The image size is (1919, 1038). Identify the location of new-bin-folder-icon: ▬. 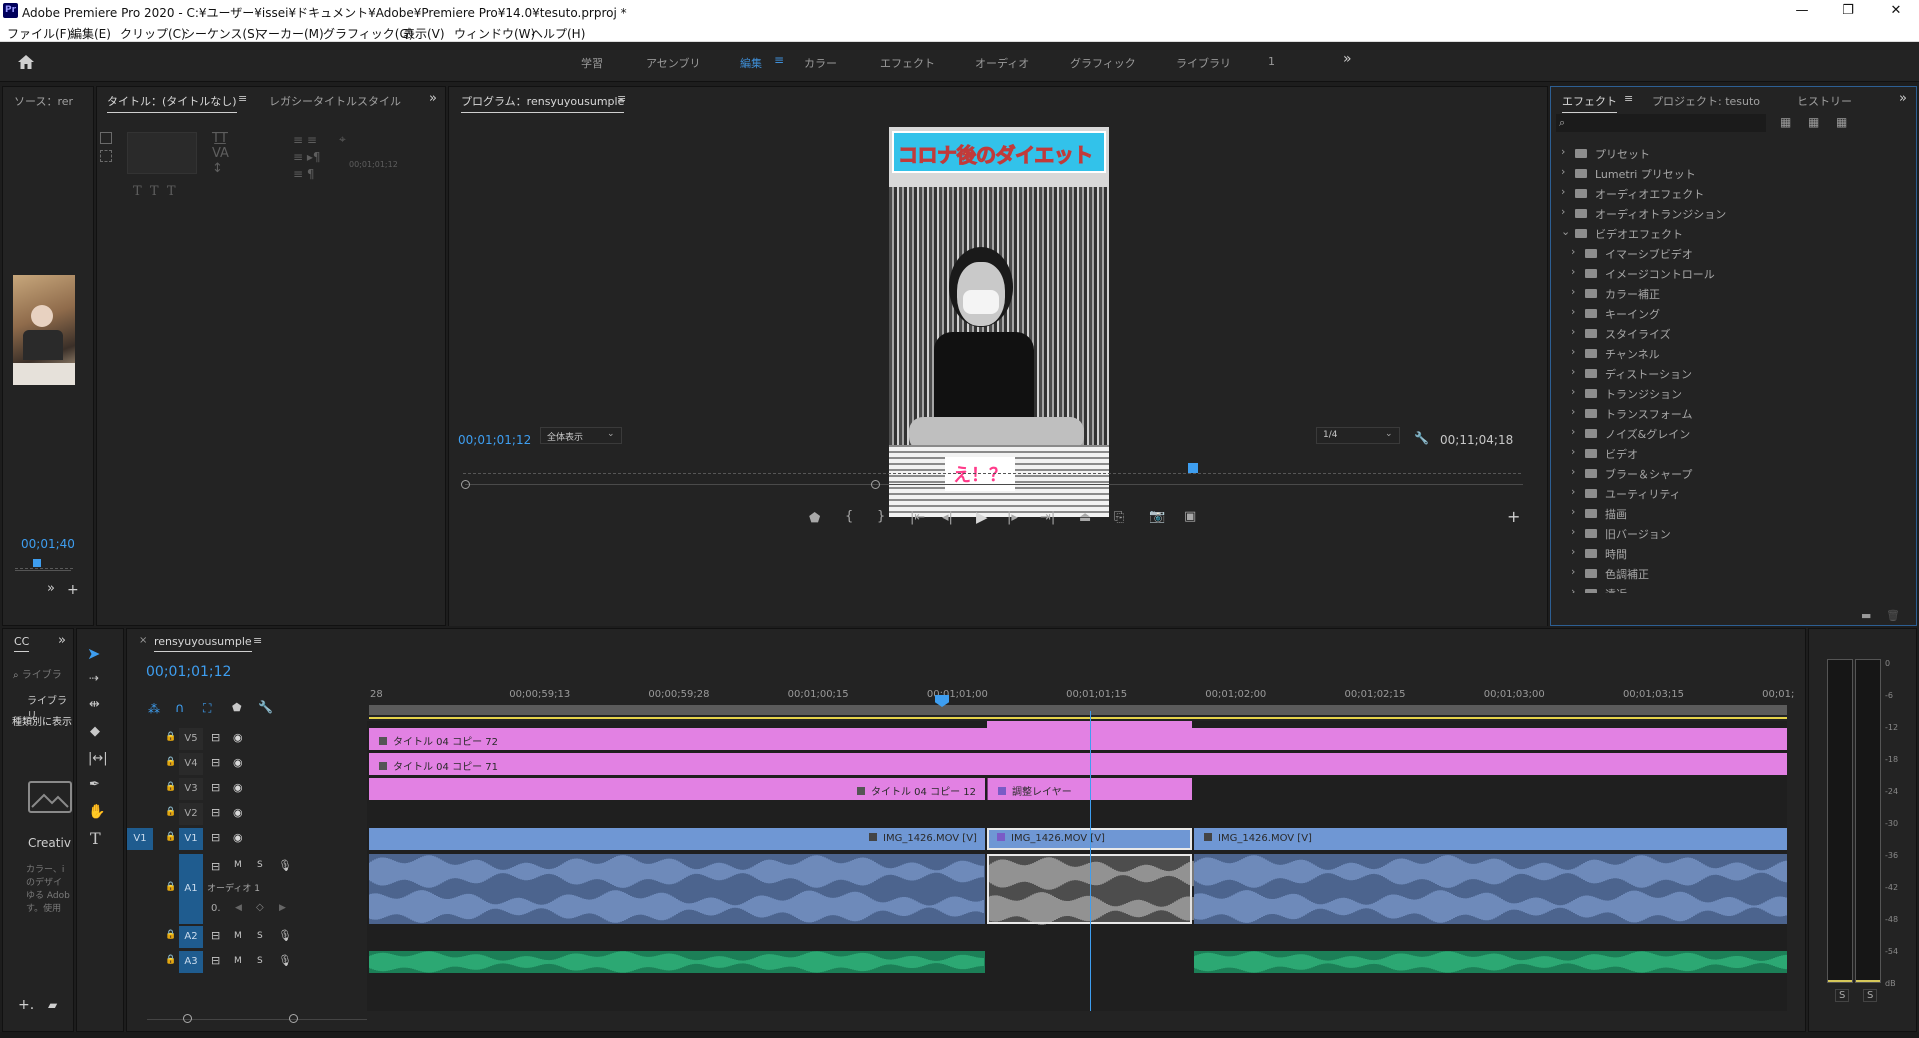
(1866, 615).